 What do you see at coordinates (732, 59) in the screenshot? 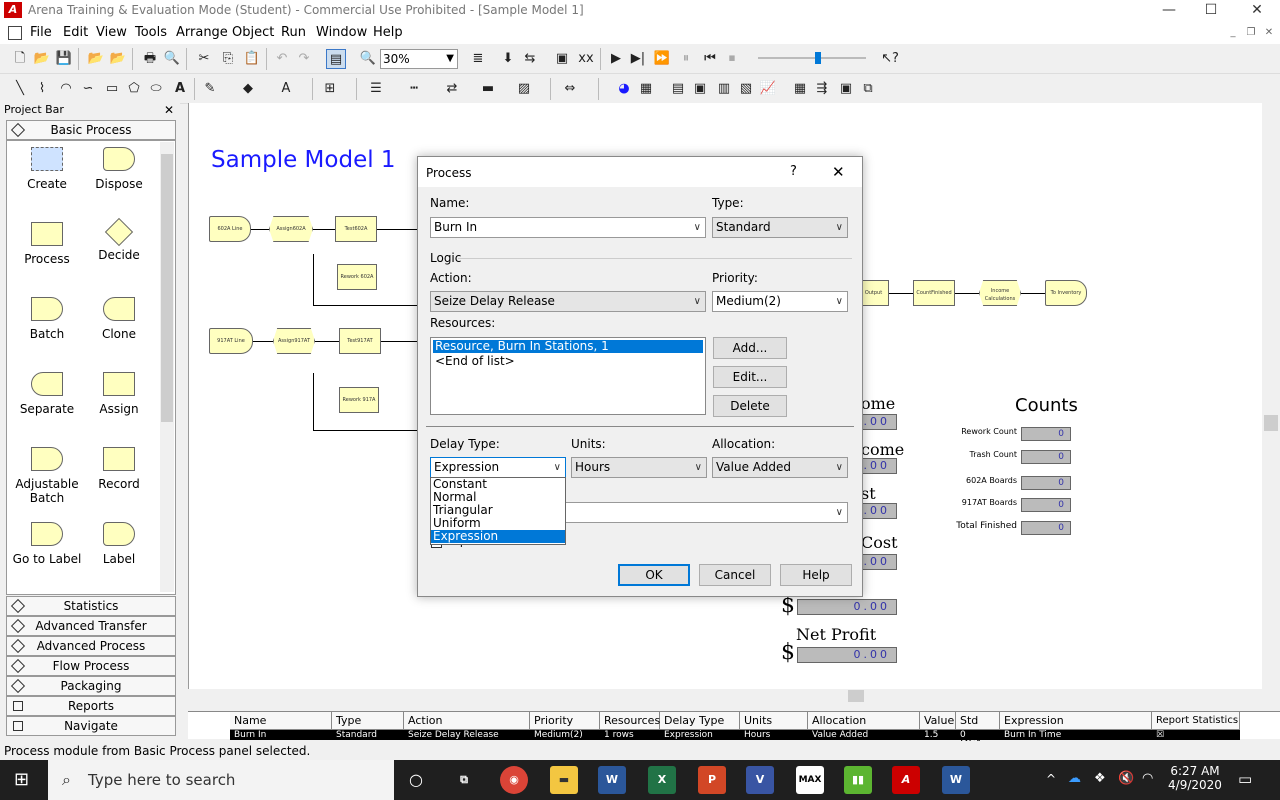
I see `end-icon: ⏹` at bounding box center [732, 59].